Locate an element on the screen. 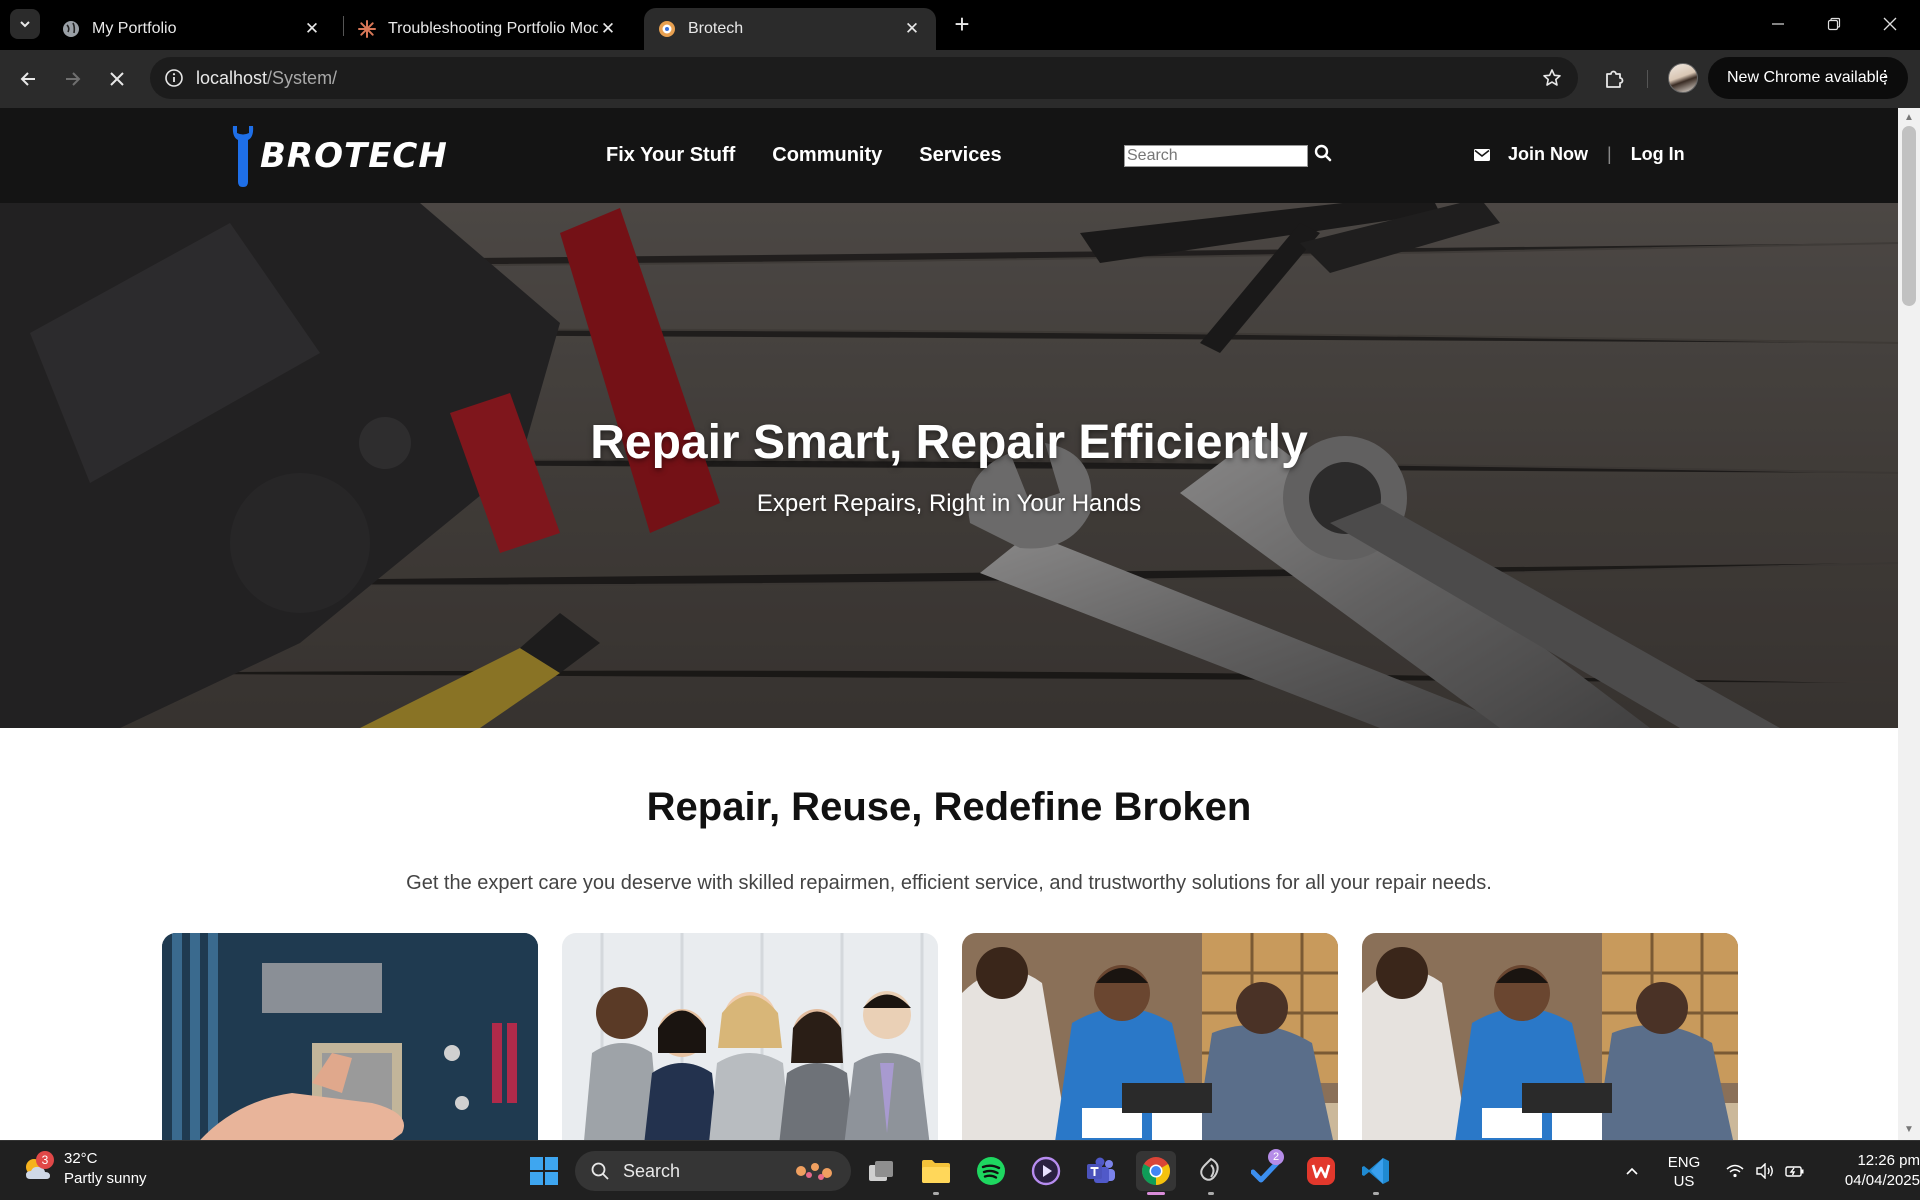 The height and width of the screenshot is (1200, 1920). new-tab-button: + is located at coordinates (962, 24).